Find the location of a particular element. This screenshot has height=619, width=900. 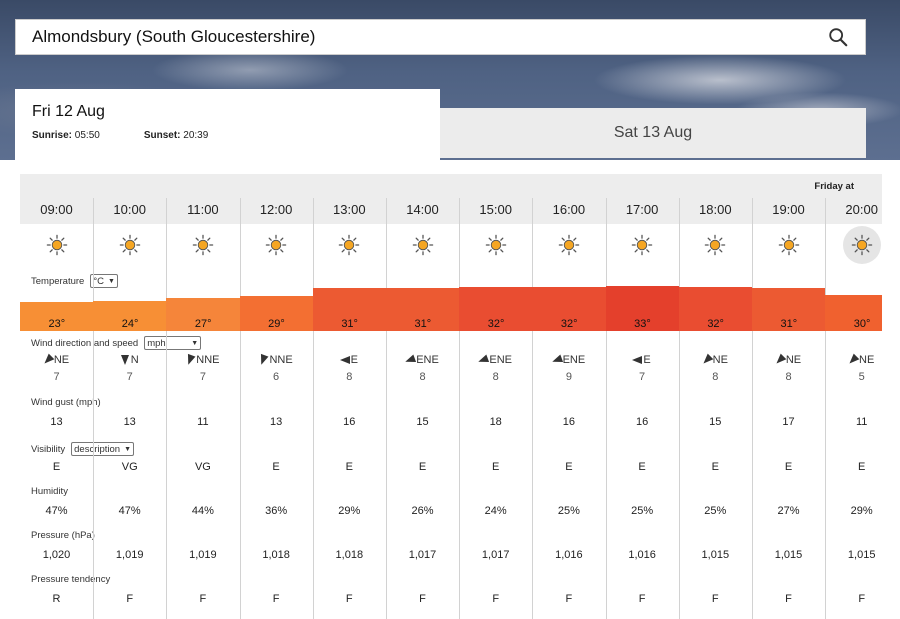

tab-fri-12-aug: Fri 12 Aug Sunrise: 05:50 Sunset: 20:39 is located at coordinates (227, 124).